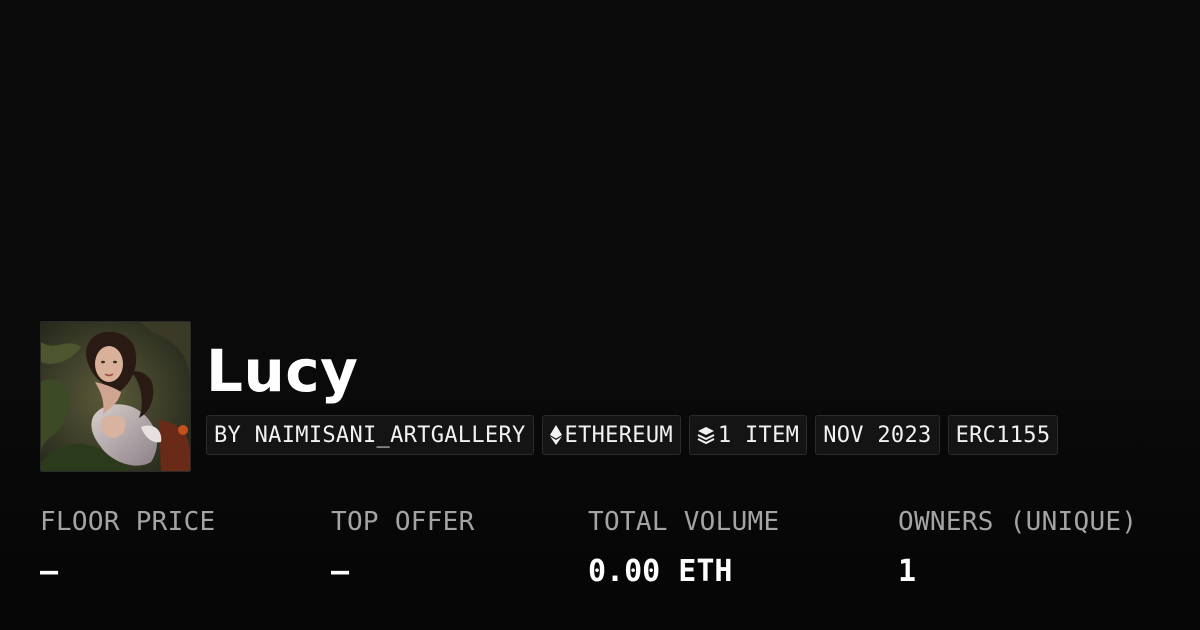  I want to click on collection-thumbnail, so click(115, 396).